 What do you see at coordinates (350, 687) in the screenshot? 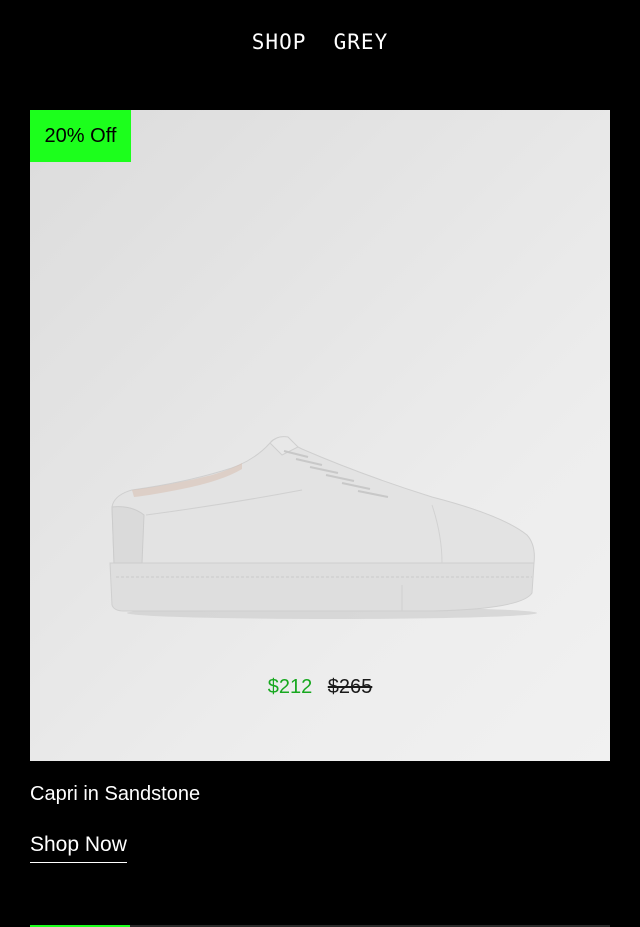
I see `original-price: $265` at bounding box center [350, 687].